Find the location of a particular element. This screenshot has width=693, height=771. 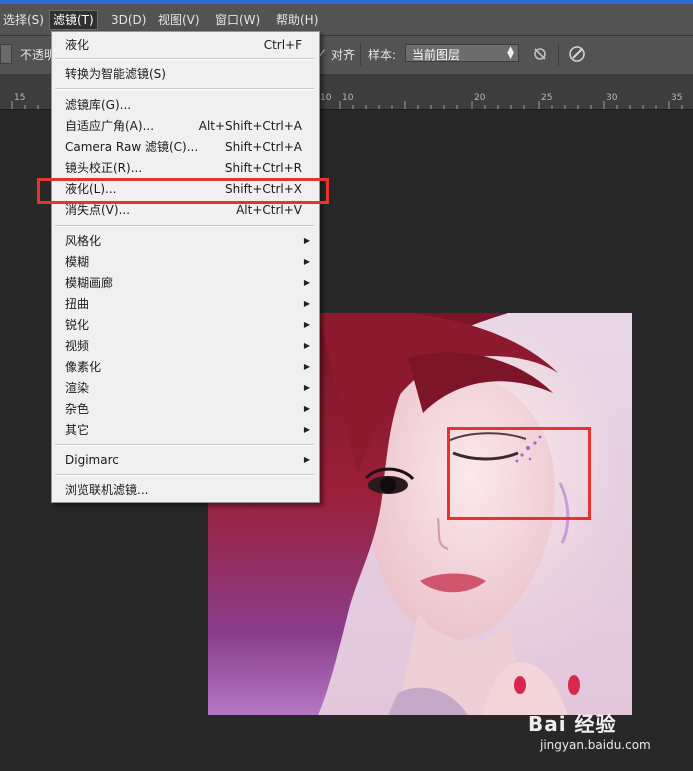

menu-item-render: 渲染 ▶ is located at coordinates (185, 388).